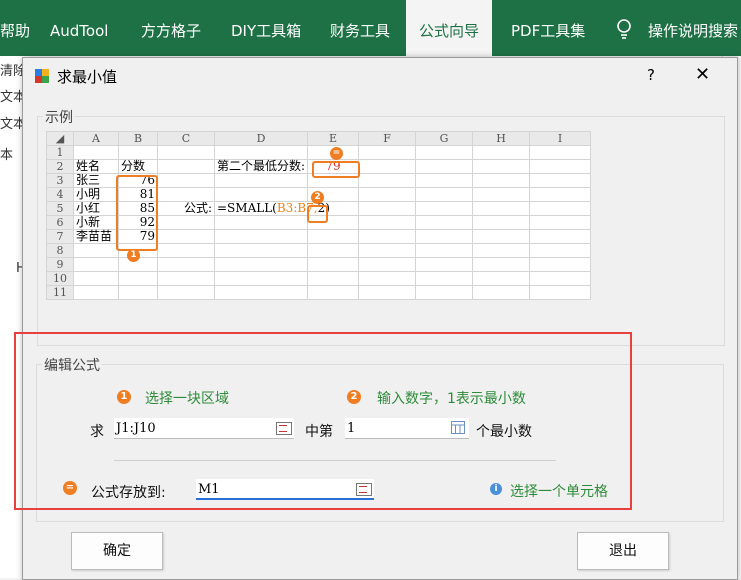 The width and height of the screenshot is (741, 580). I want to click on badge-equals: =, so click(336, 153).